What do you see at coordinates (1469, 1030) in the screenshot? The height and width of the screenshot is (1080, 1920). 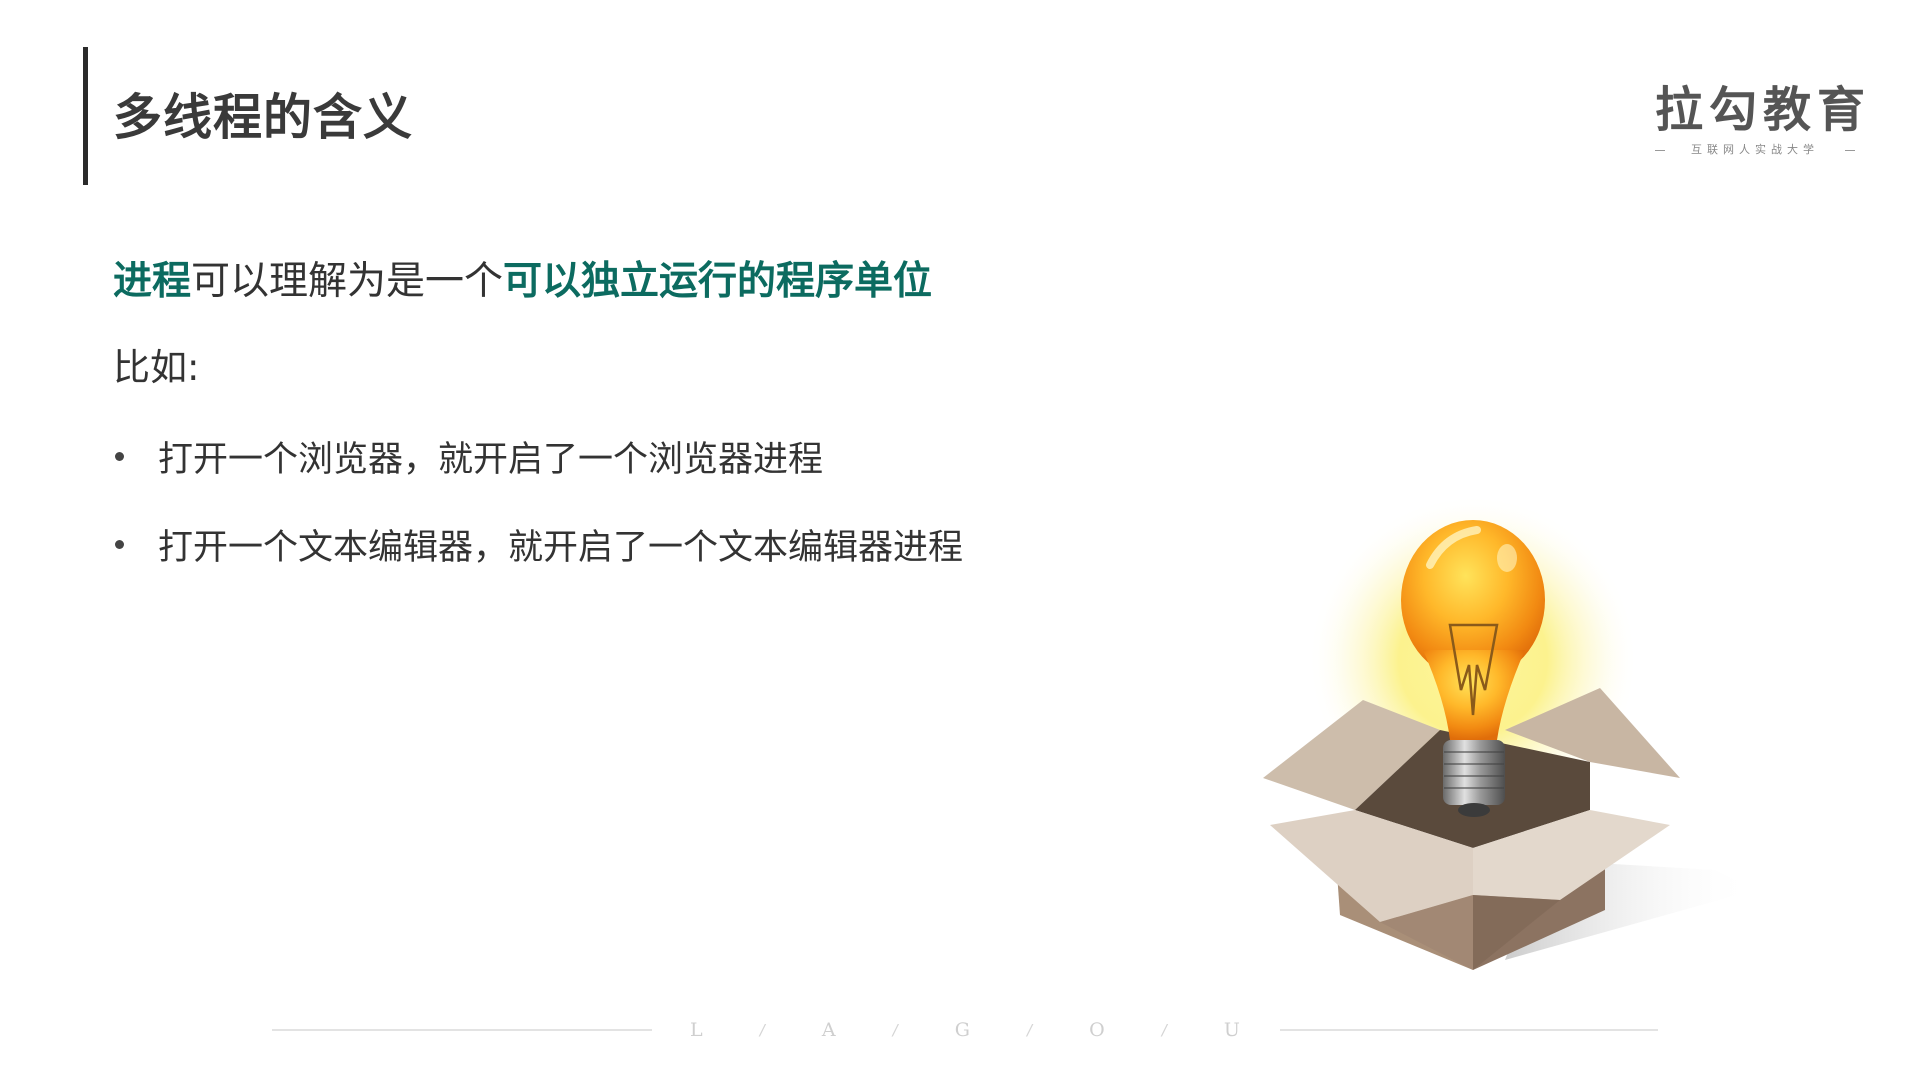 I see `footer-divider-right` at bounding box center [1469, 1030].